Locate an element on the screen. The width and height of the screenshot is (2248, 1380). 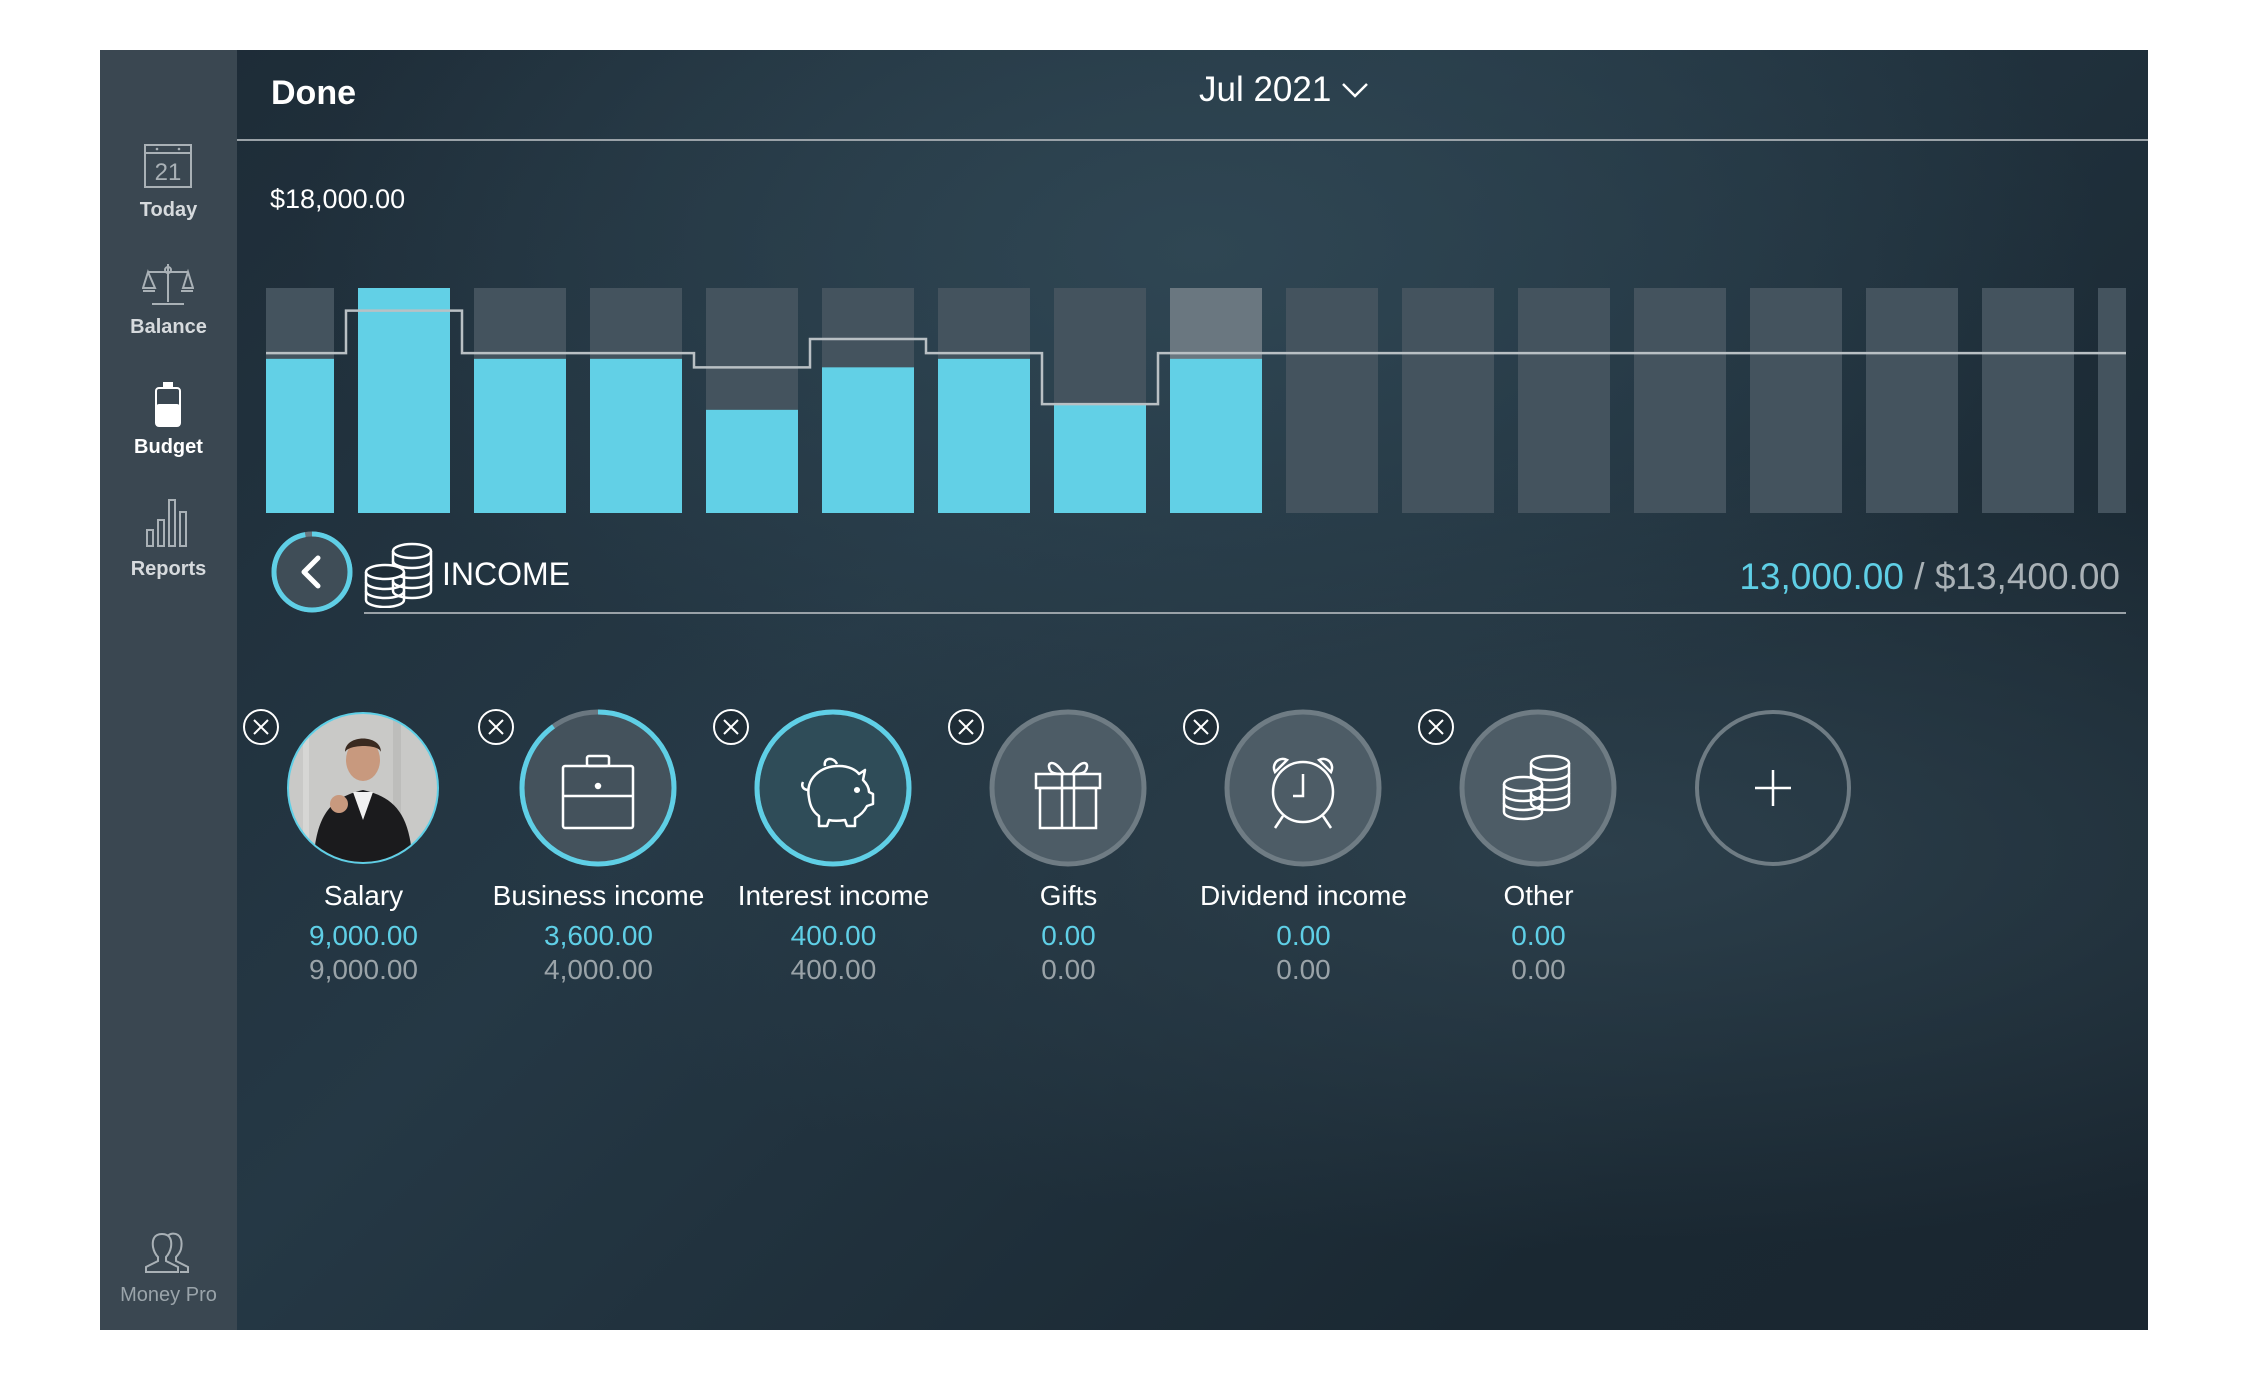
budget-bar-chart is located at coordinates (1196, 400).